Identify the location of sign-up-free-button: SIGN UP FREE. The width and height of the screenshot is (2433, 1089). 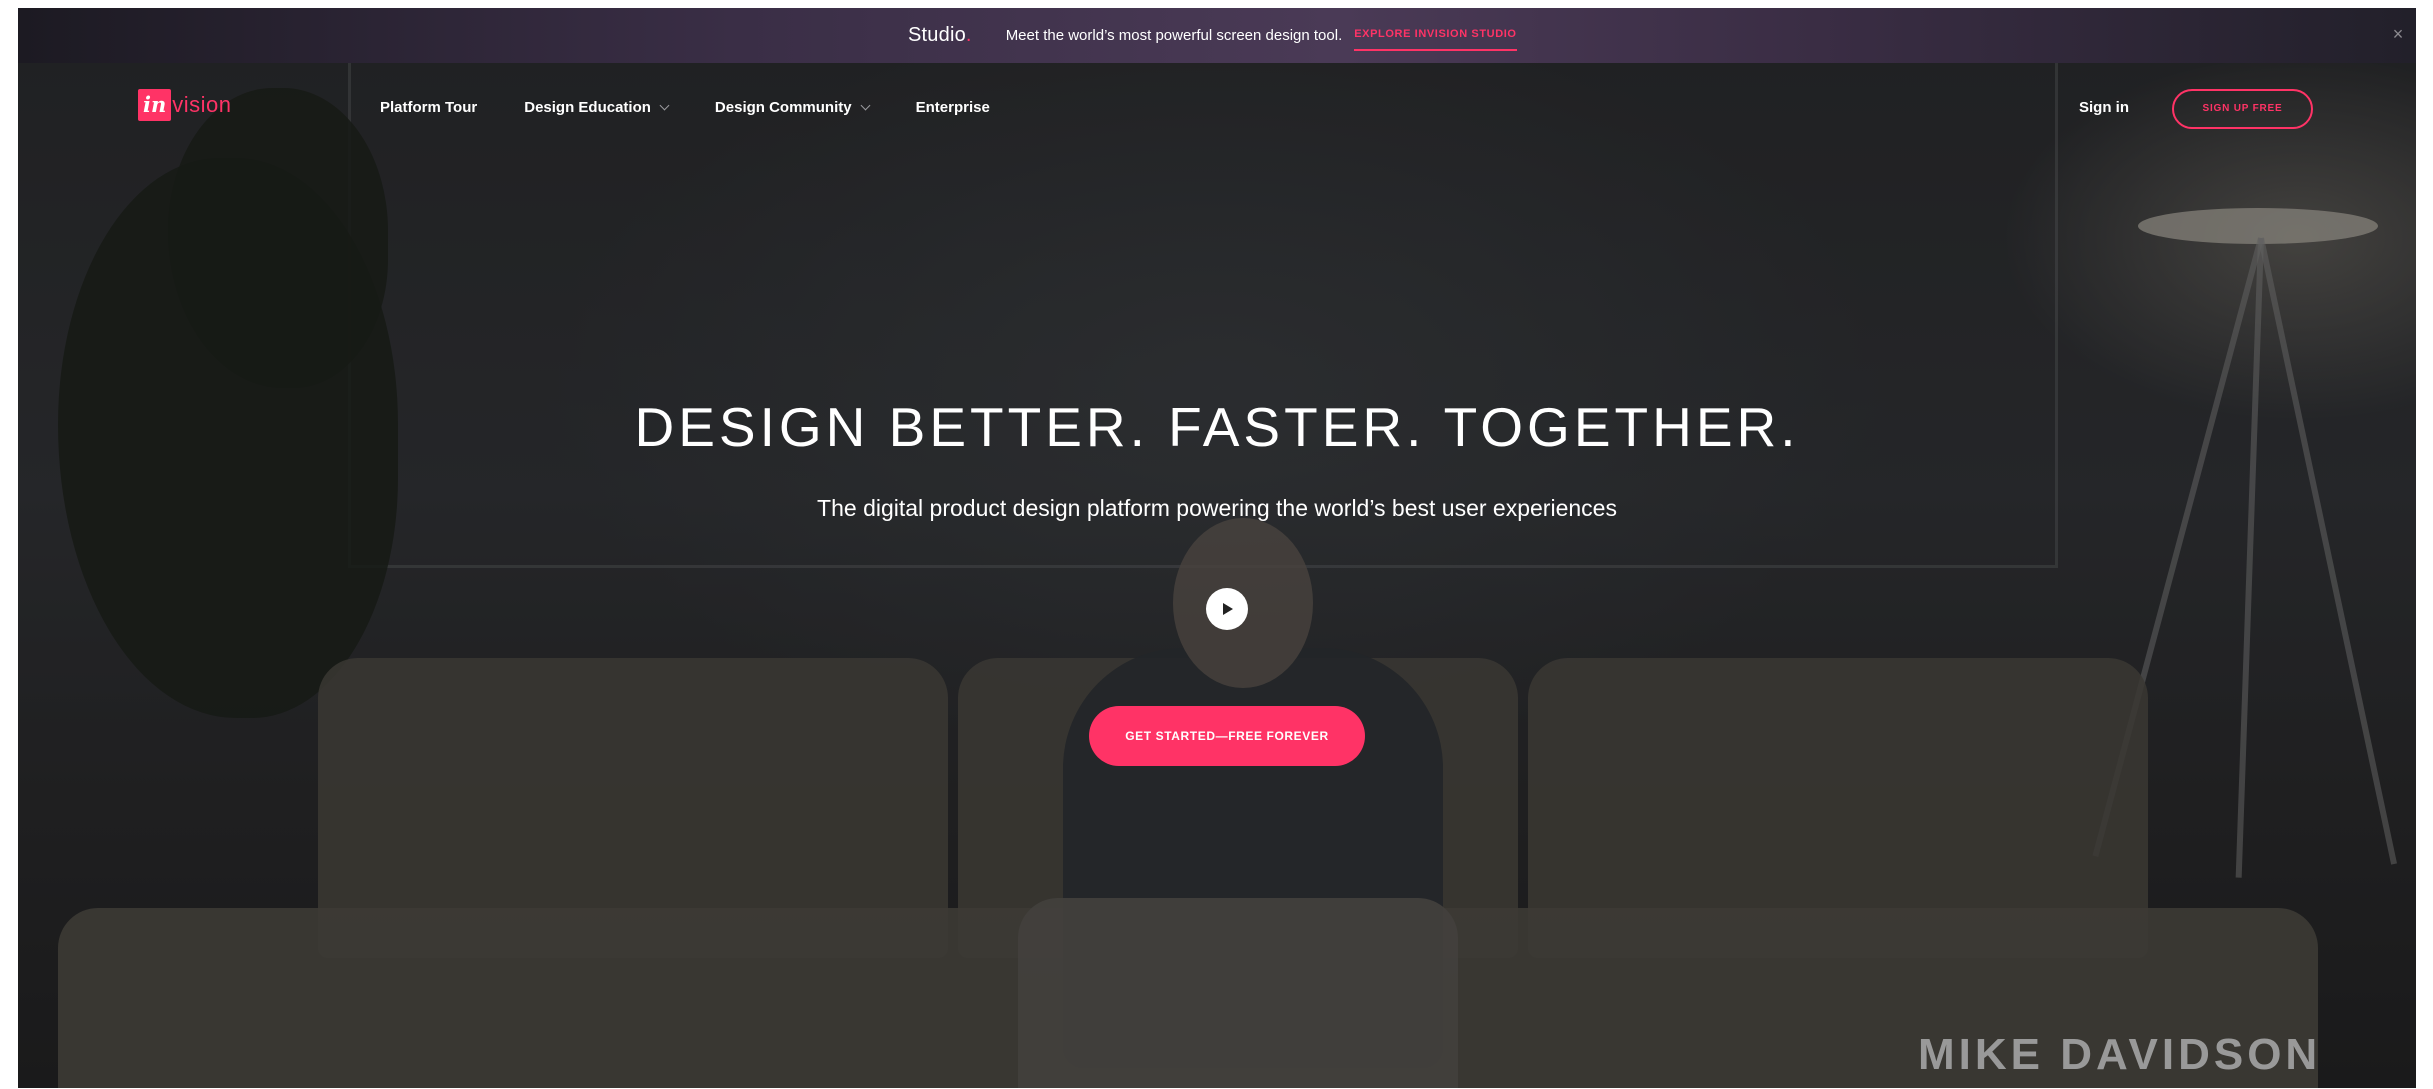
(2242, 109).